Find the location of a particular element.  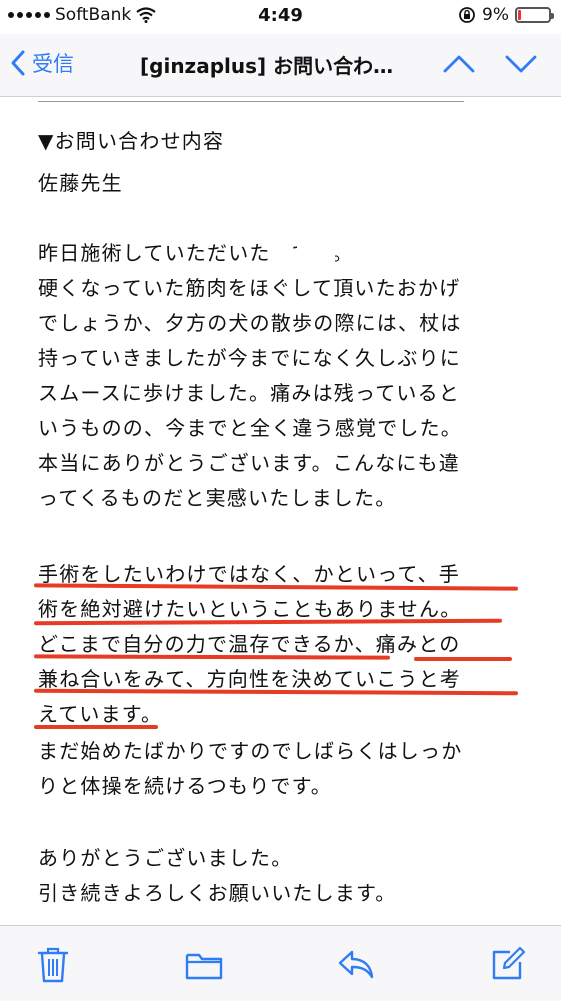

battery-icon is located at coordinates (534, 15).